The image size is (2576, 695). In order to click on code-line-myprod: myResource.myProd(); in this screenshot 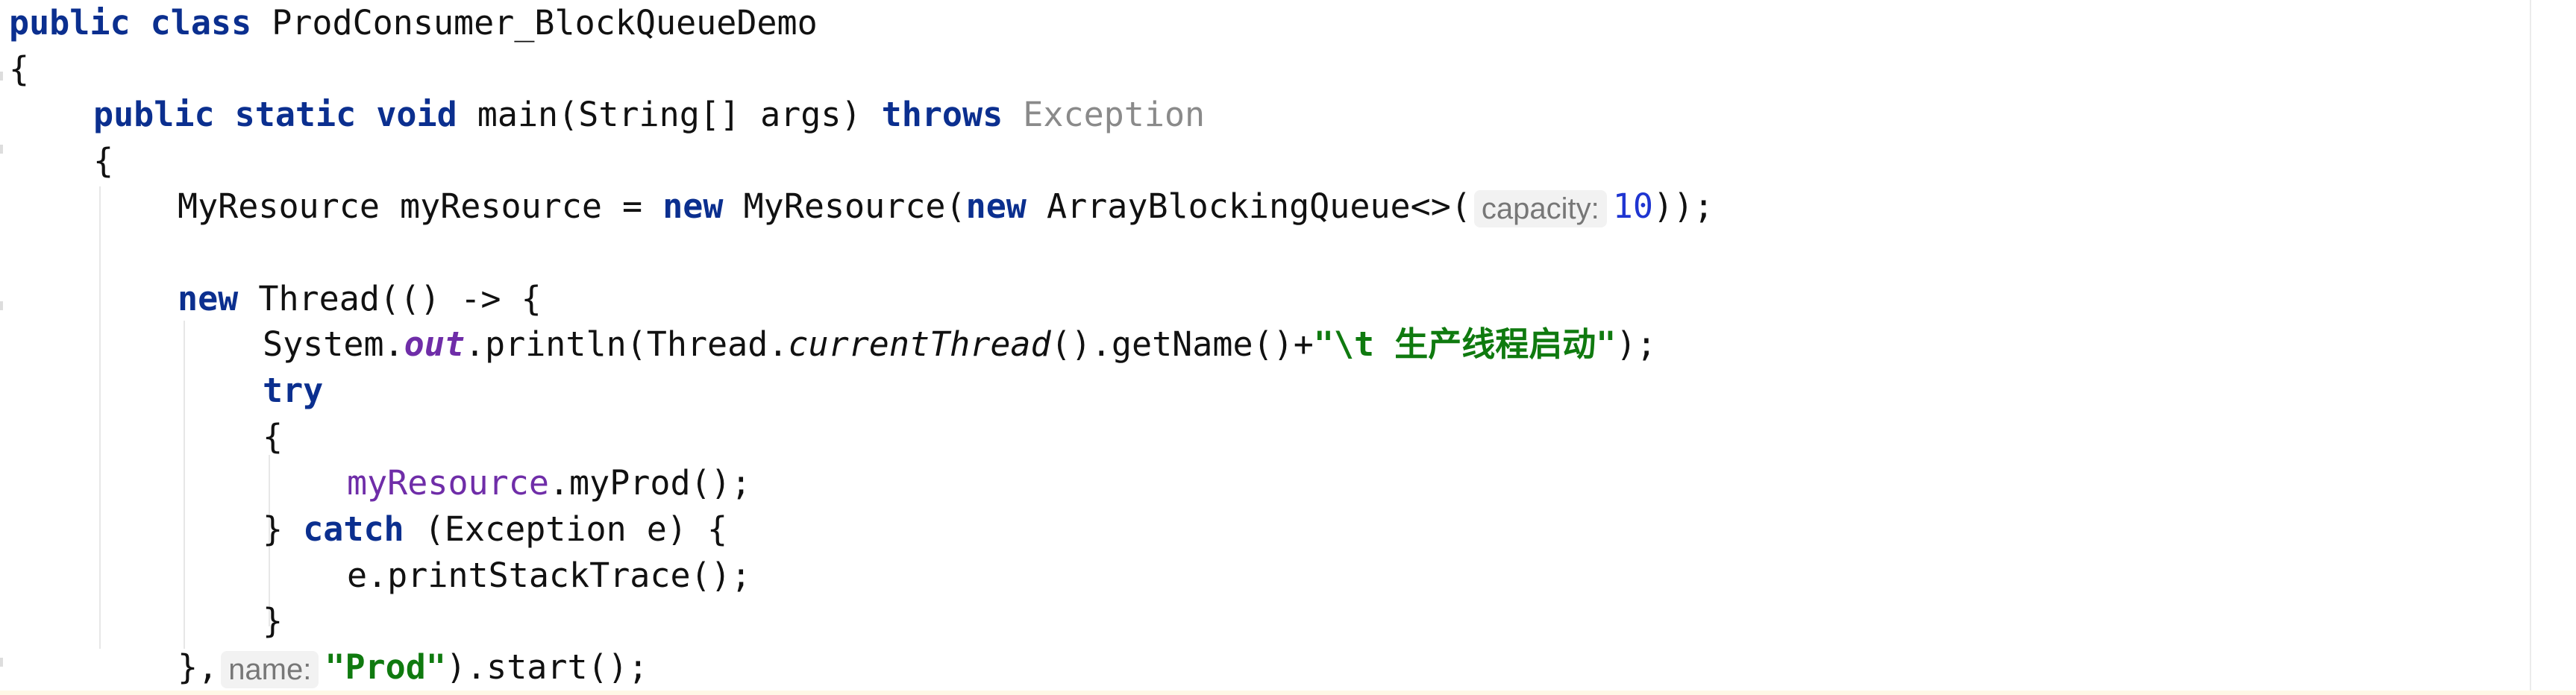, I will do `click(549, 483)`.